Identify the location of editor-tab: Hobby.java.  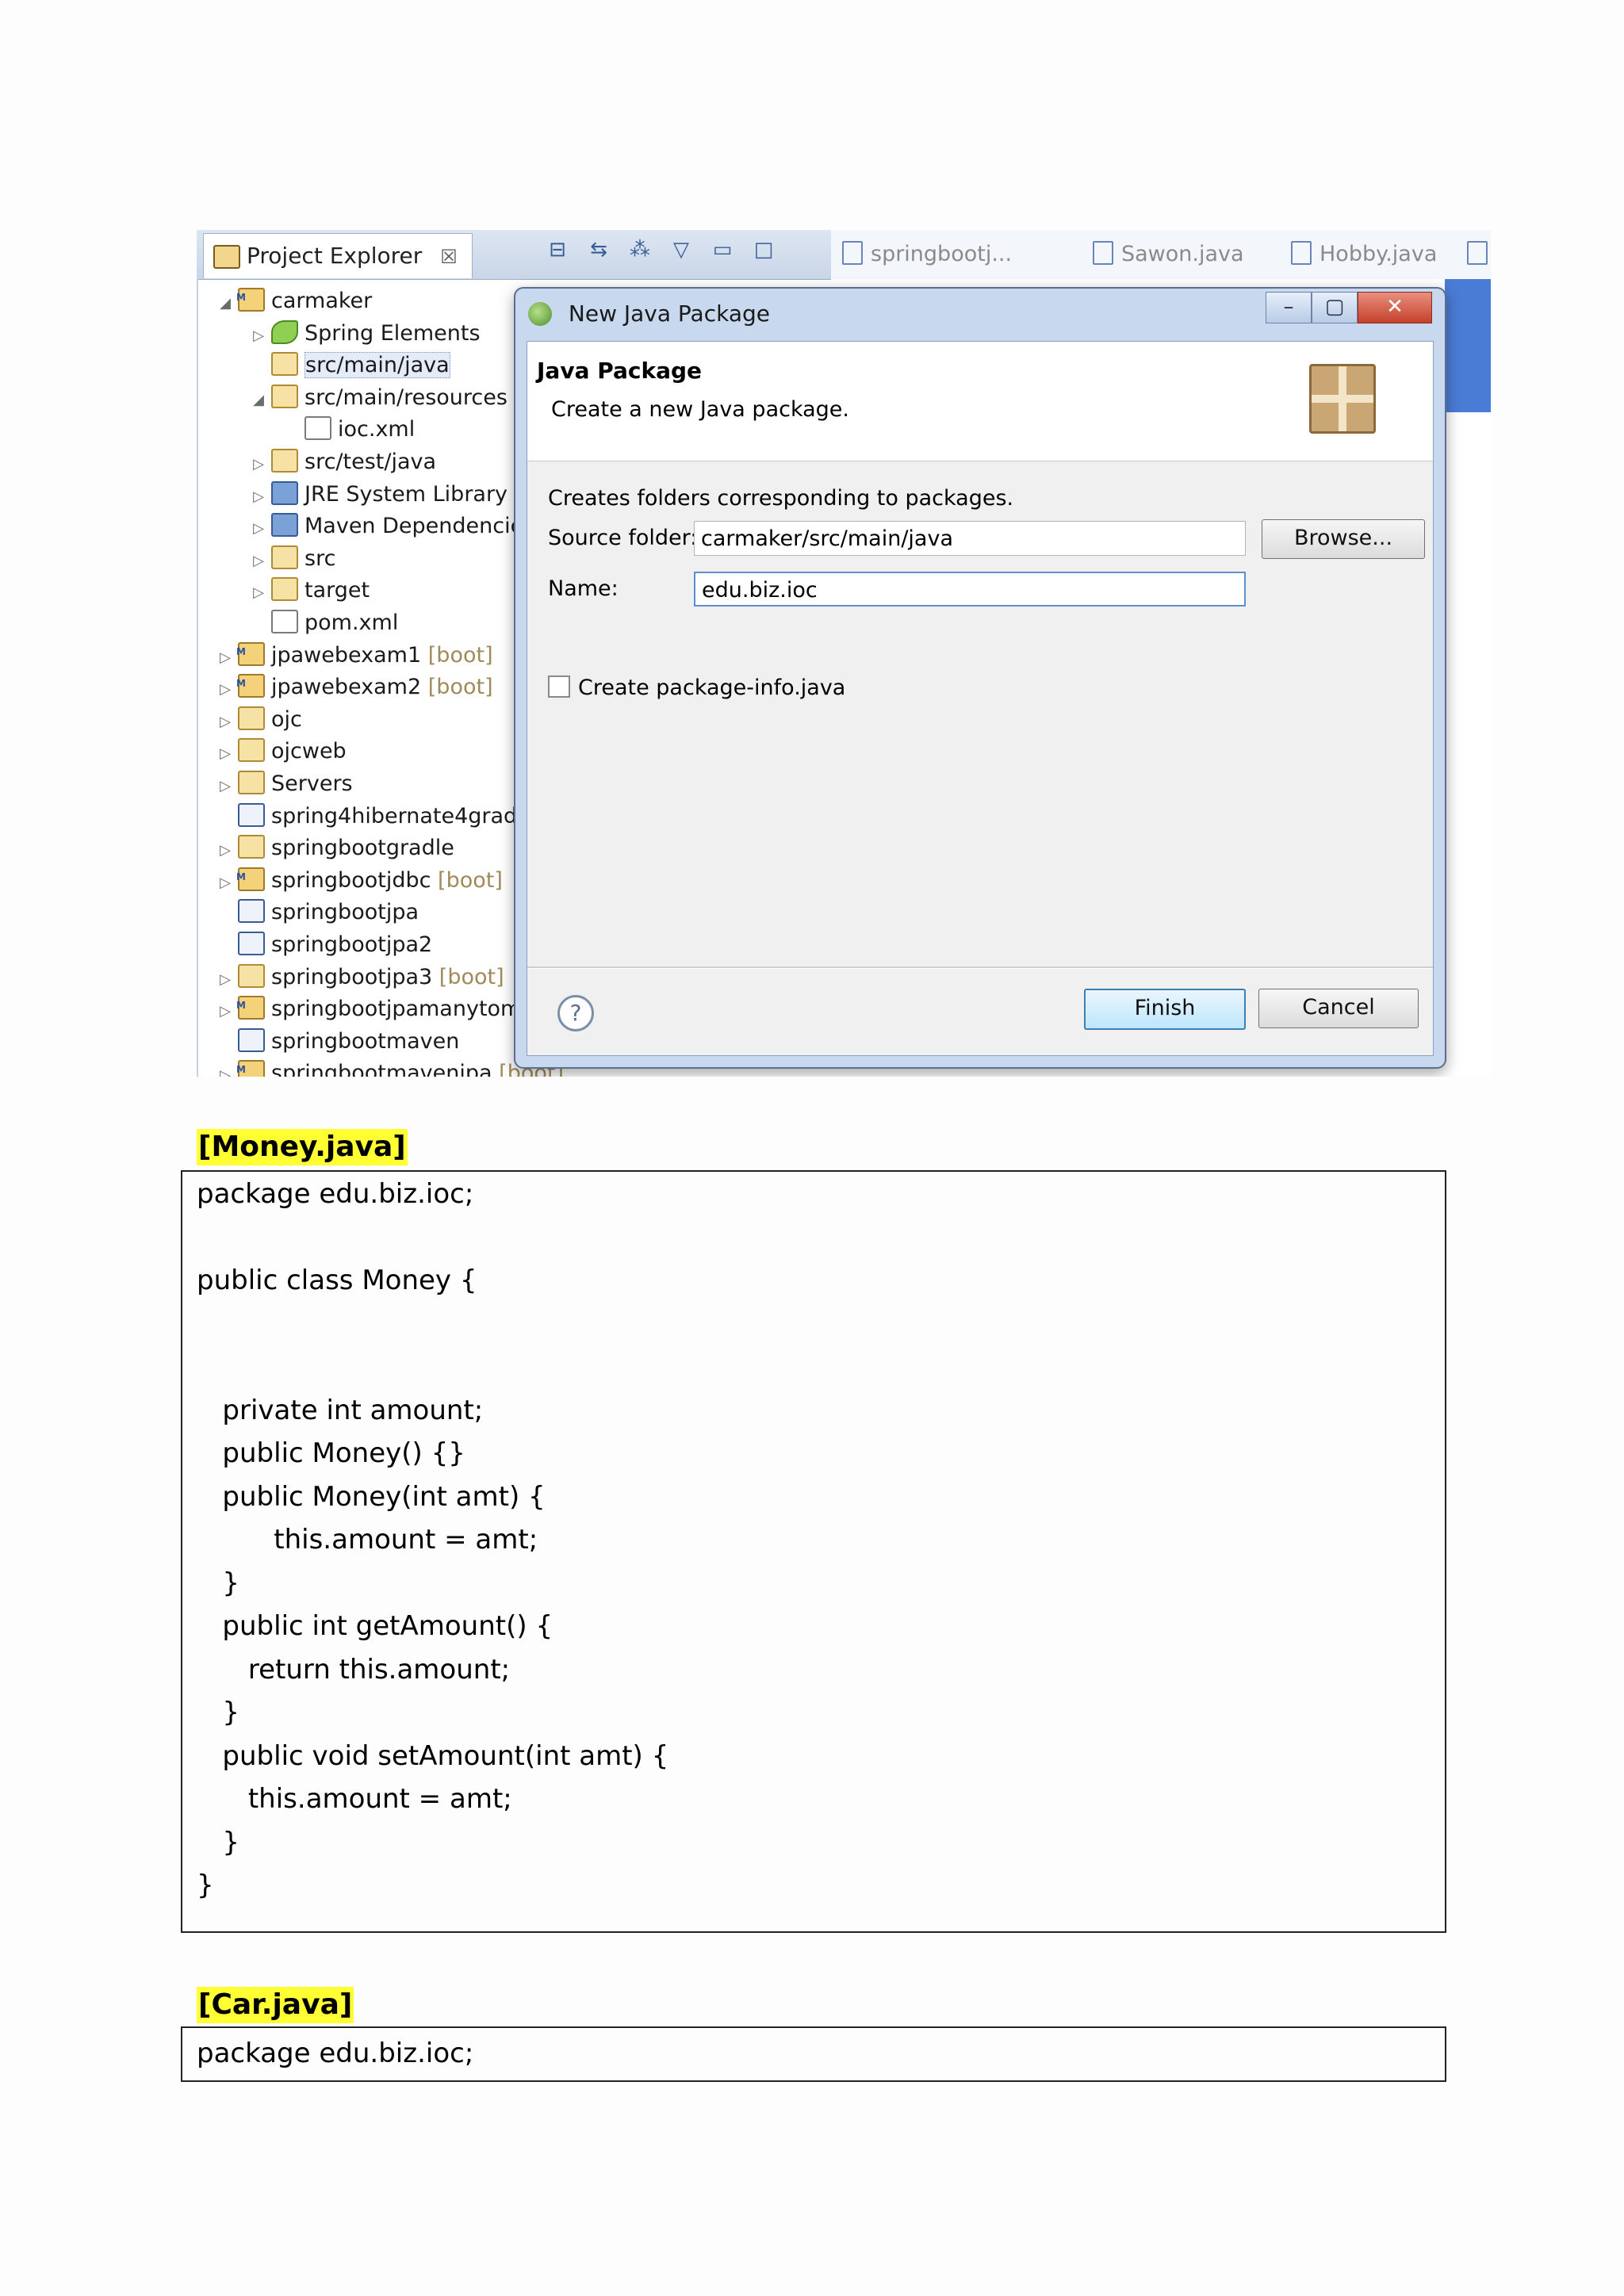
(1364, 254).